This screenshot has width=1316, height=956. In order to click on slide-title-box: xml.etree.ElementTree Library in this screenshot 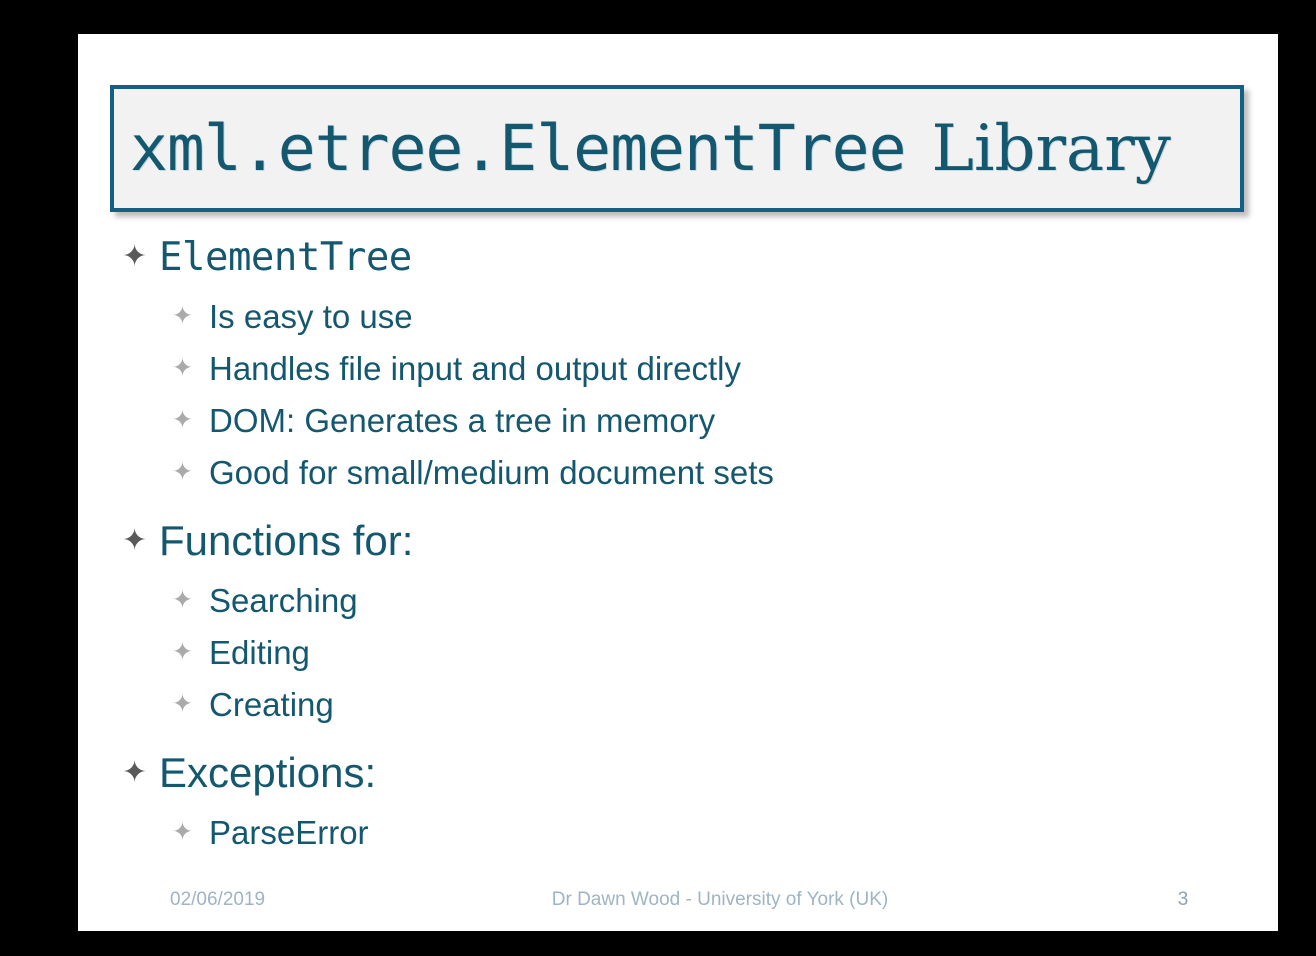, I will do `click(677, 148)`.